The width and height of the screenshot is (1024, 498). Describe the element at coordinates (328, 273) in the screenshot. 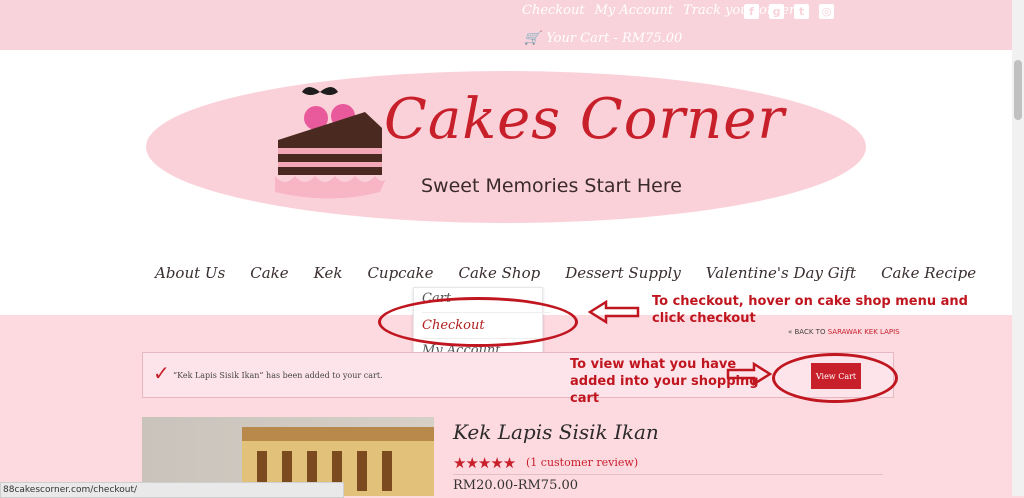

I see `nav-kek: Kek` at that location.